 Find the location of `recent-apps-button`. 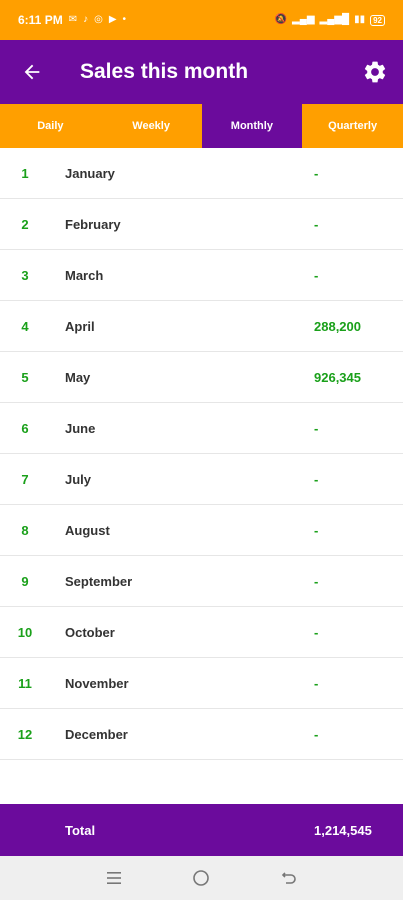

recent-apps-button is located at coordinates (114, 878).